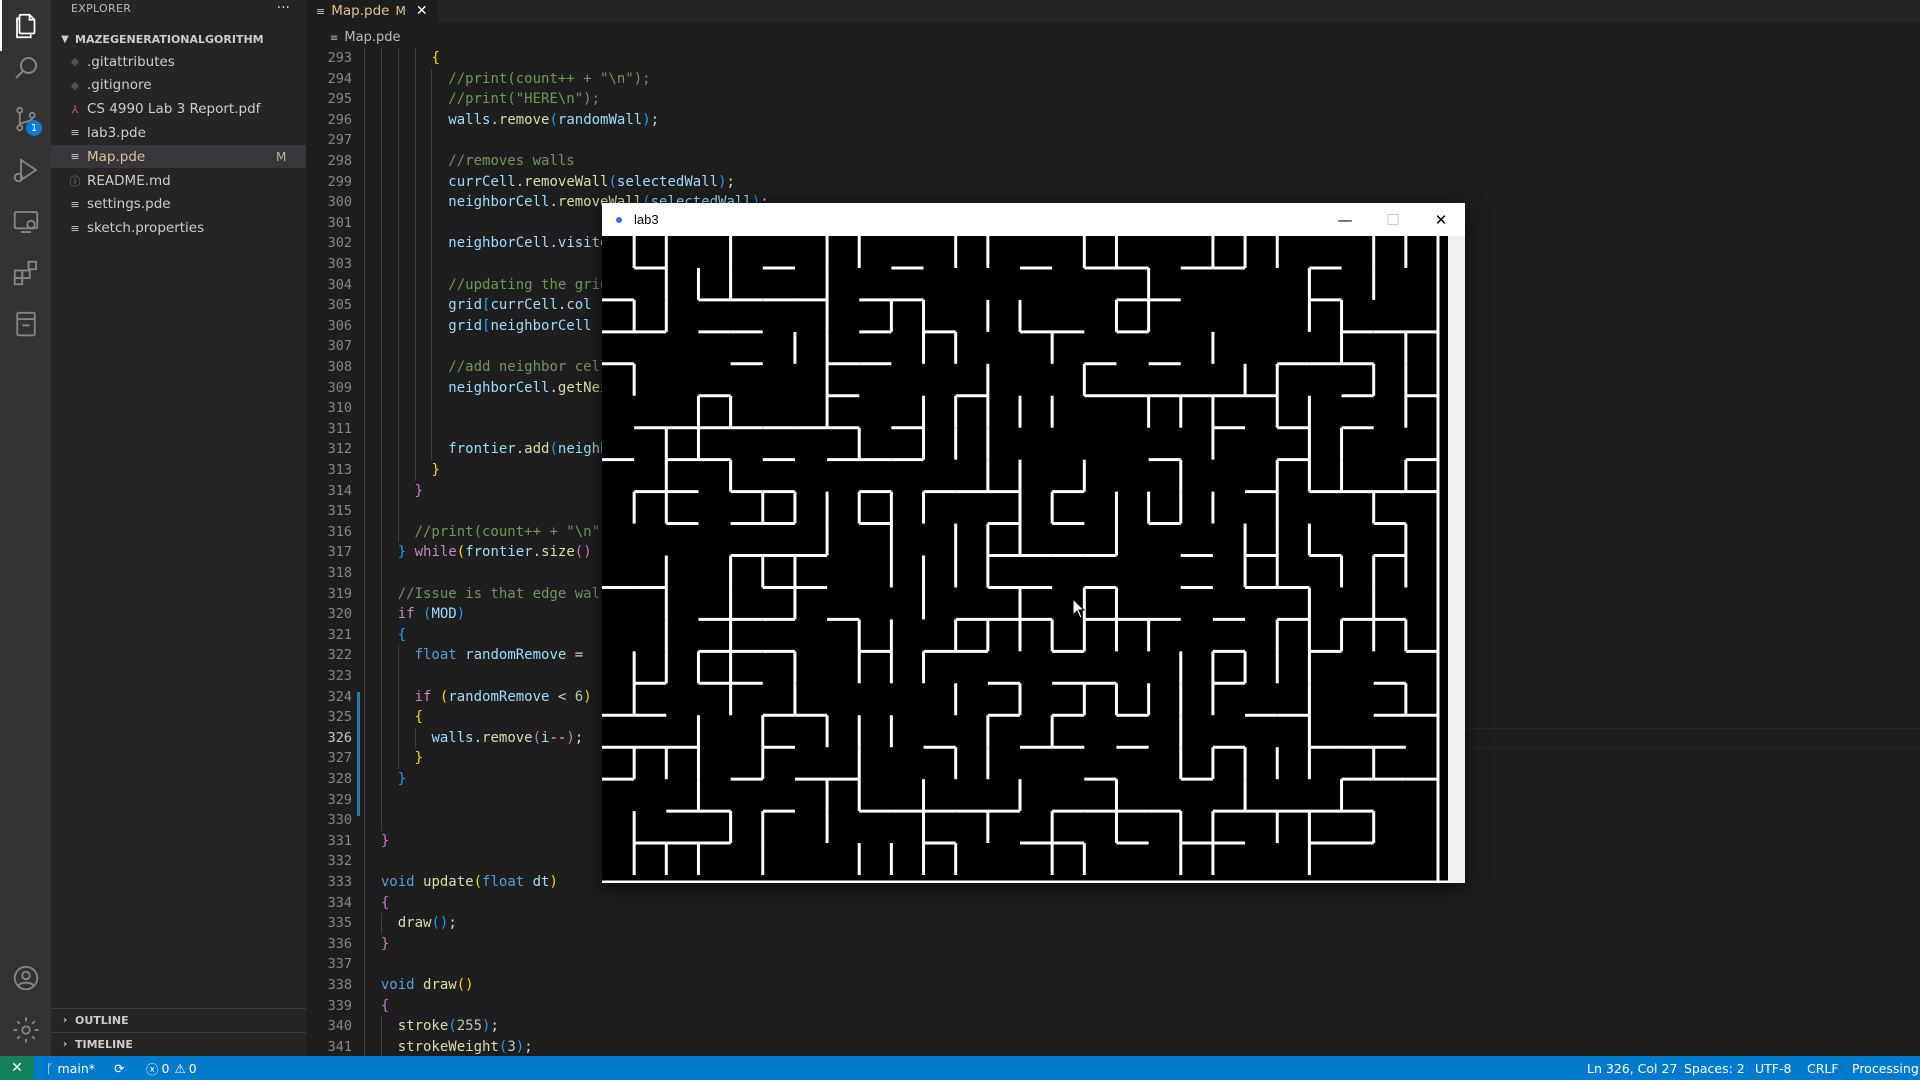 This screenshot has height=1080, width=1920. What do you see at coordinates (1113, 120) in the screenshot?
I see `code-line: 296 walls.remove(randomWall);` at bounding box center [1113, 120].